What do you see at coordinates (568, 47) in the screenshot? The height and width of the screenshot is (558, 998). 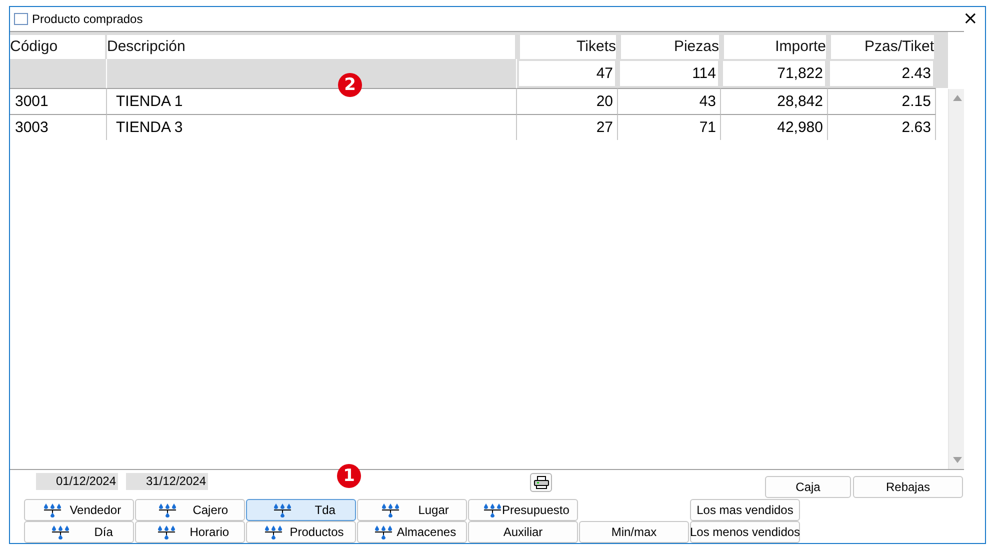 I see `column-header: Tikets` at bounding box center [568, 47].